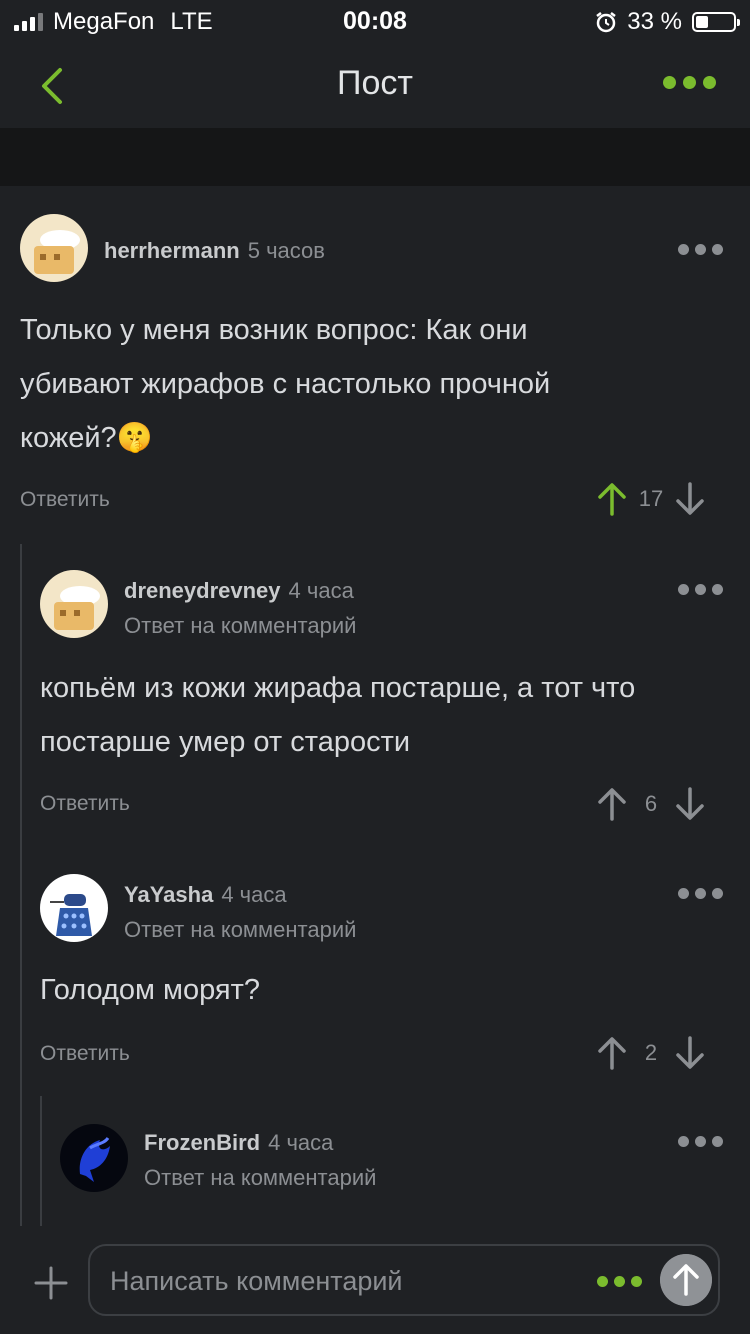 The height and width of the screenshot is (1334, 750). I want to click on vote-count: 2, so click(651, 1052).